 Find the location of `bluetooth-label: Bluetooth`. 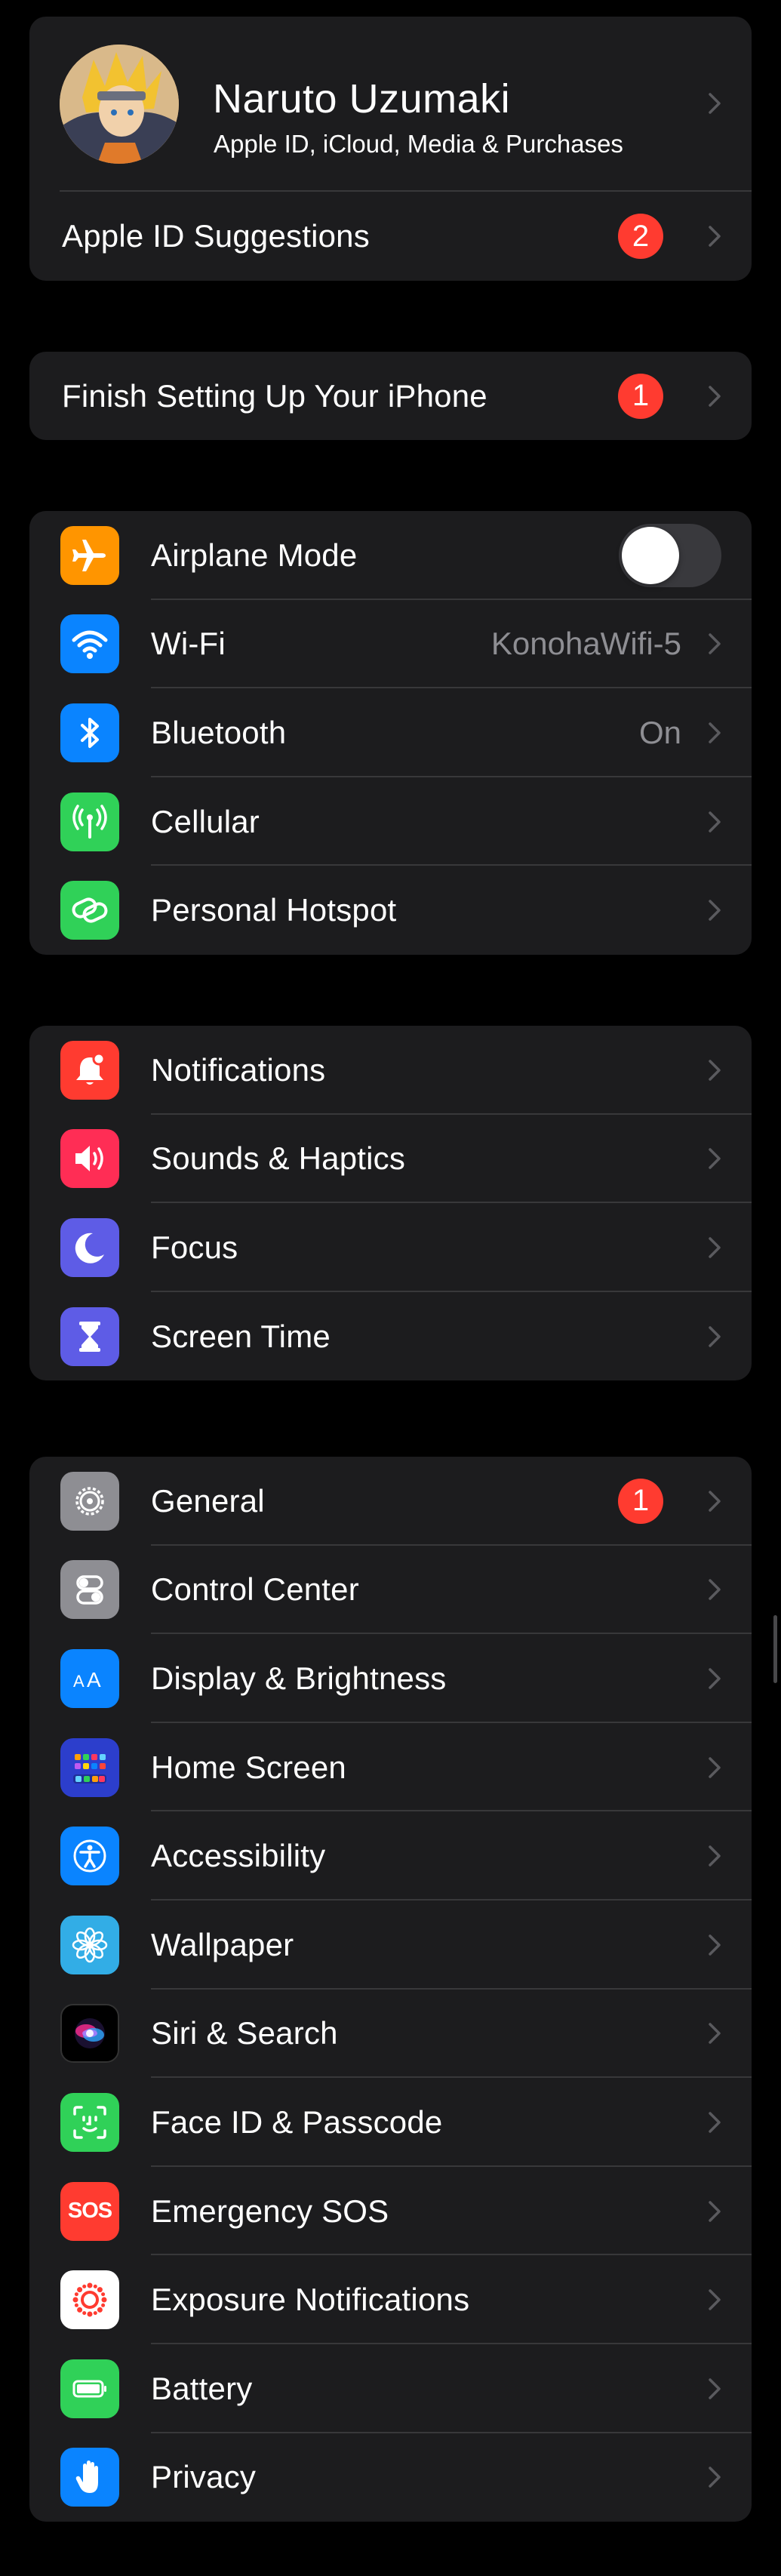

bluetooth-label: Bluetooth is located at coordinates (219, 732).